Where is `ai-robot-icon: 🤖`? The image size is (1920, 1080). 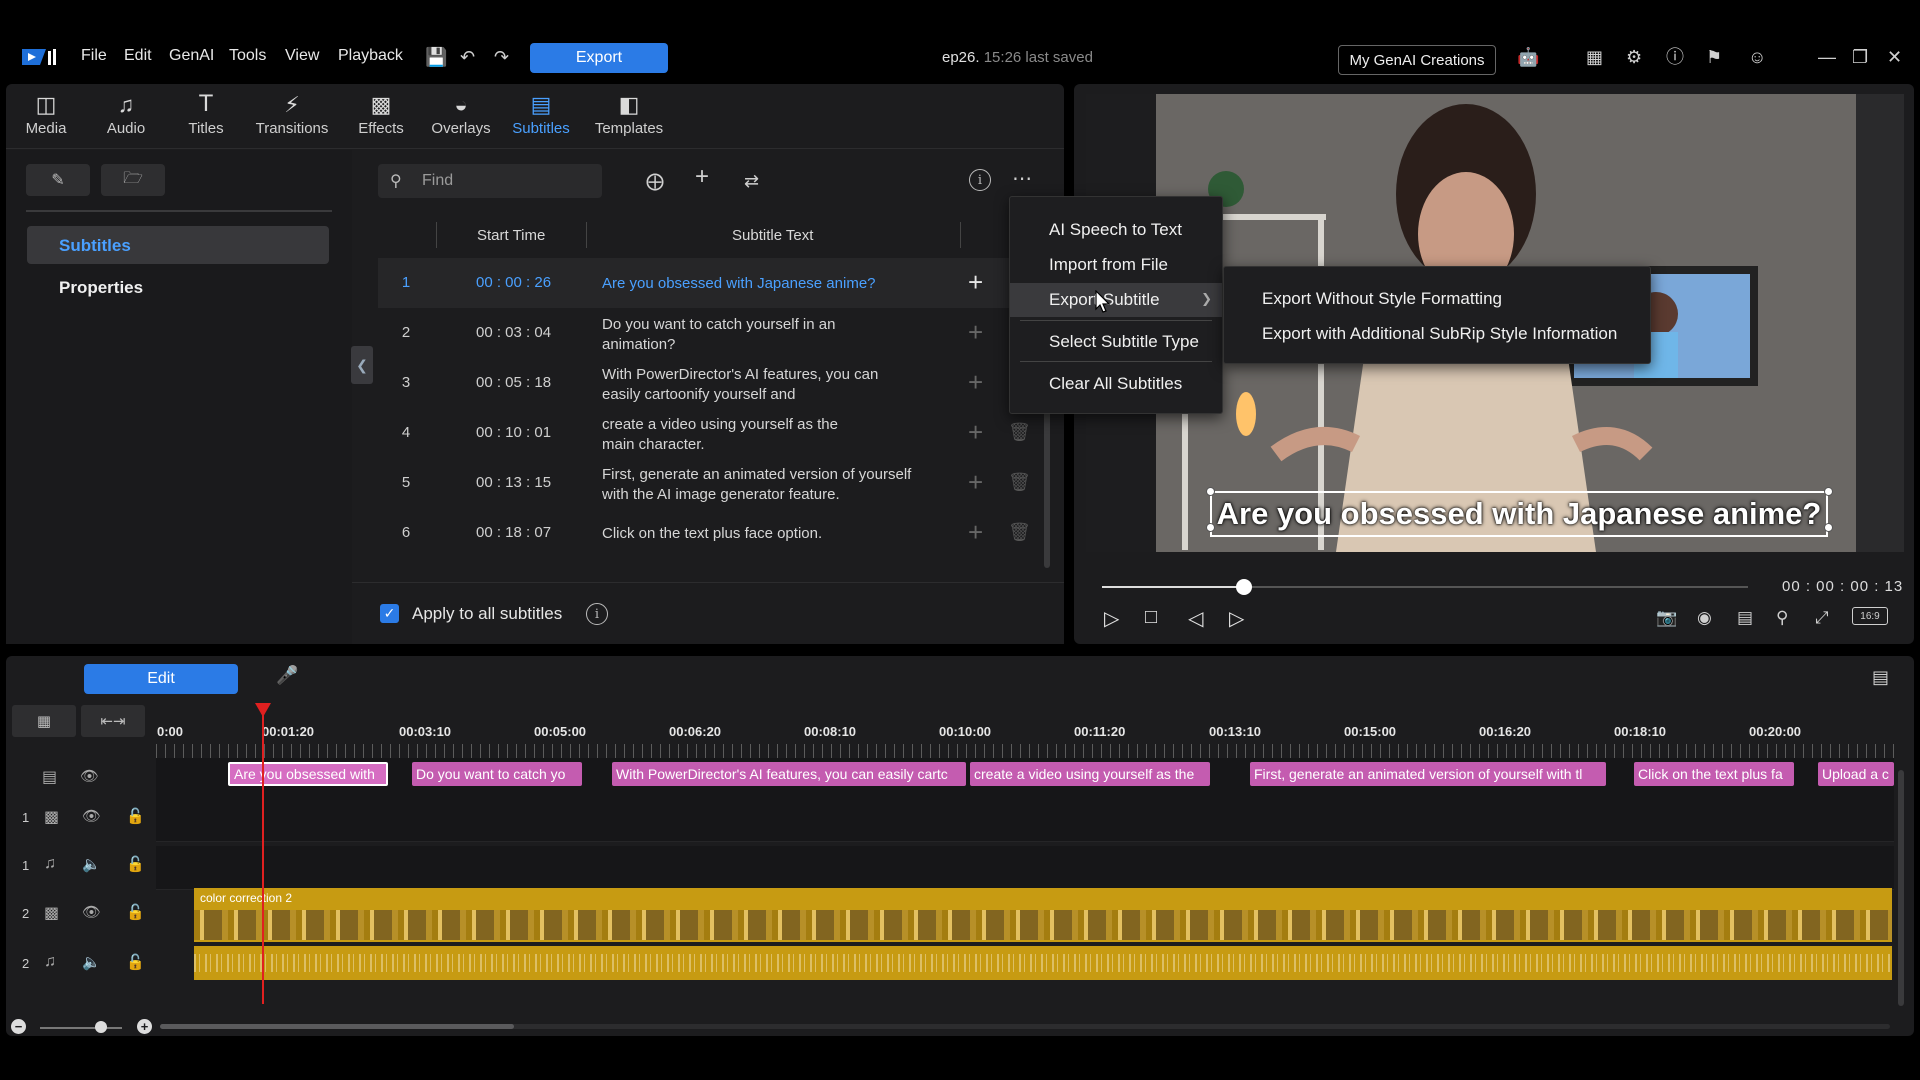
ai-robot-icon: 🤖 is located at coordinates (1528, 57).